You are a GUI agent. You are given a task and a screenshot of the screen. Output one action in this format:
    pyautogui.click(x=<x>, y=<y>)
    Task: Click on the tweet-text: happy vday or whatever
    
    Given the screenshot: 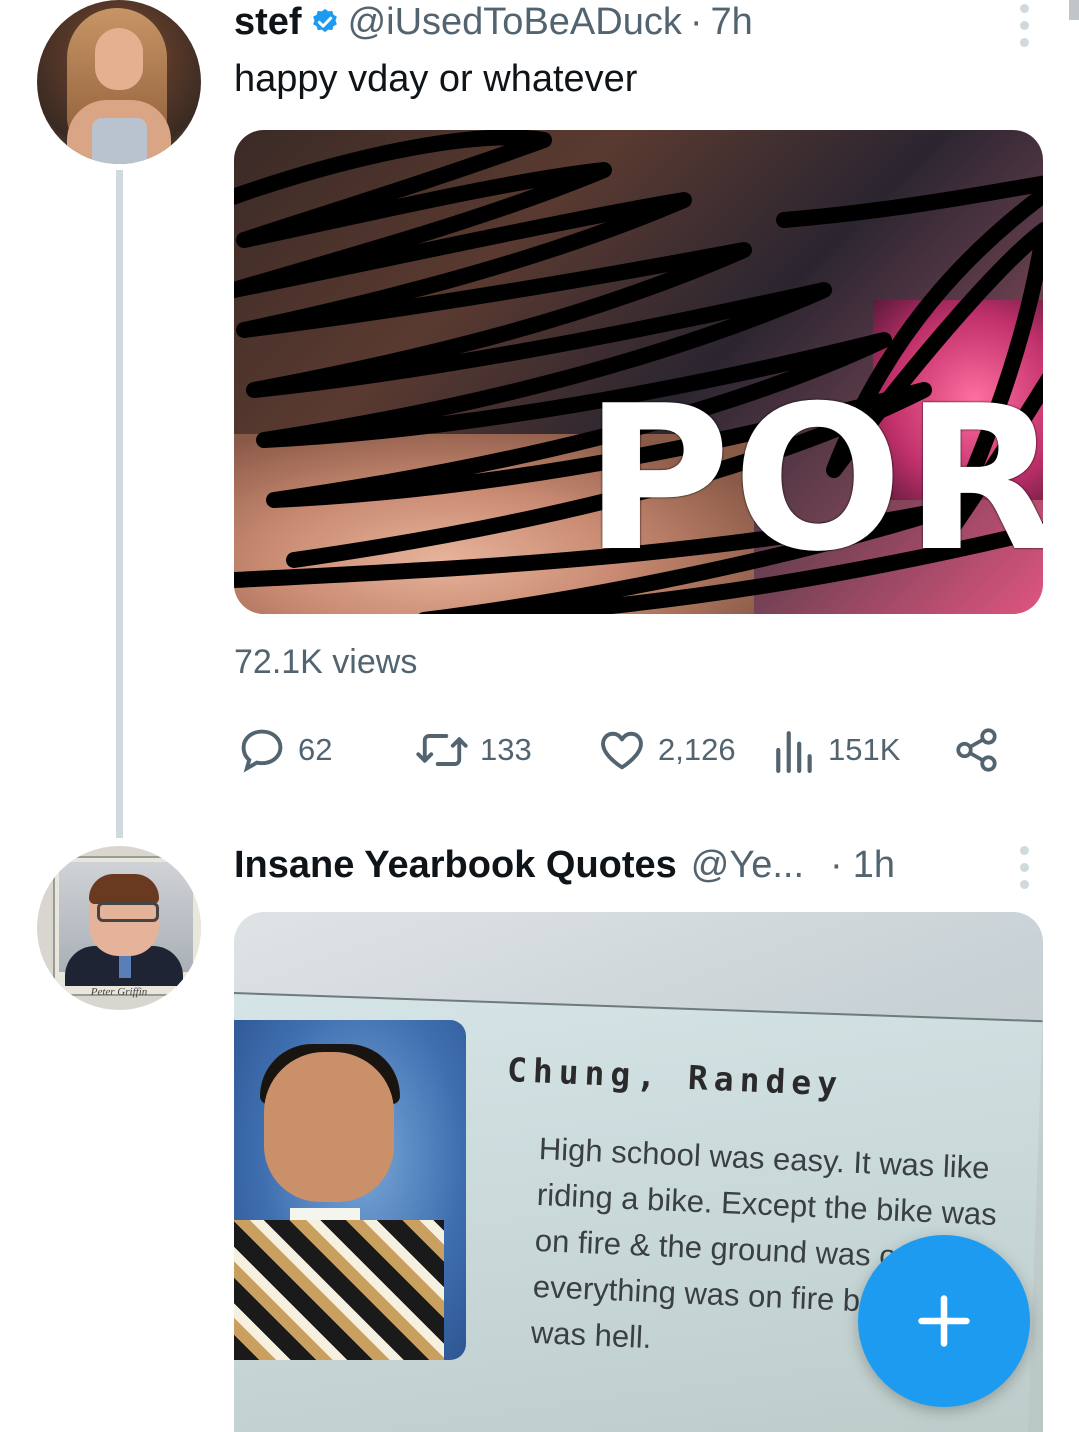 What is the action you would take?
    pyautogui.click(x=436, y=79)
    